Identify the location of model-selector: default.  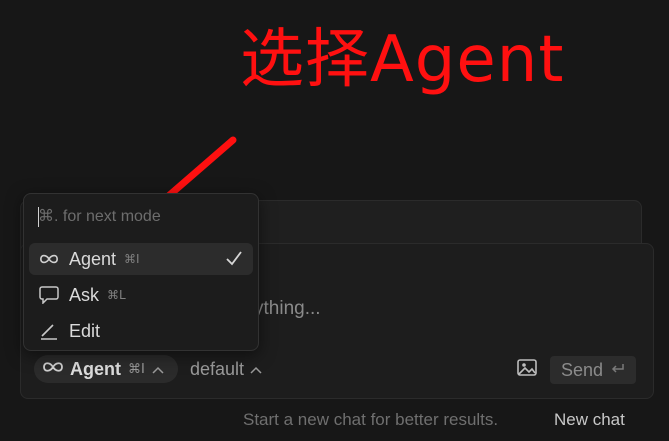
(226, 369).